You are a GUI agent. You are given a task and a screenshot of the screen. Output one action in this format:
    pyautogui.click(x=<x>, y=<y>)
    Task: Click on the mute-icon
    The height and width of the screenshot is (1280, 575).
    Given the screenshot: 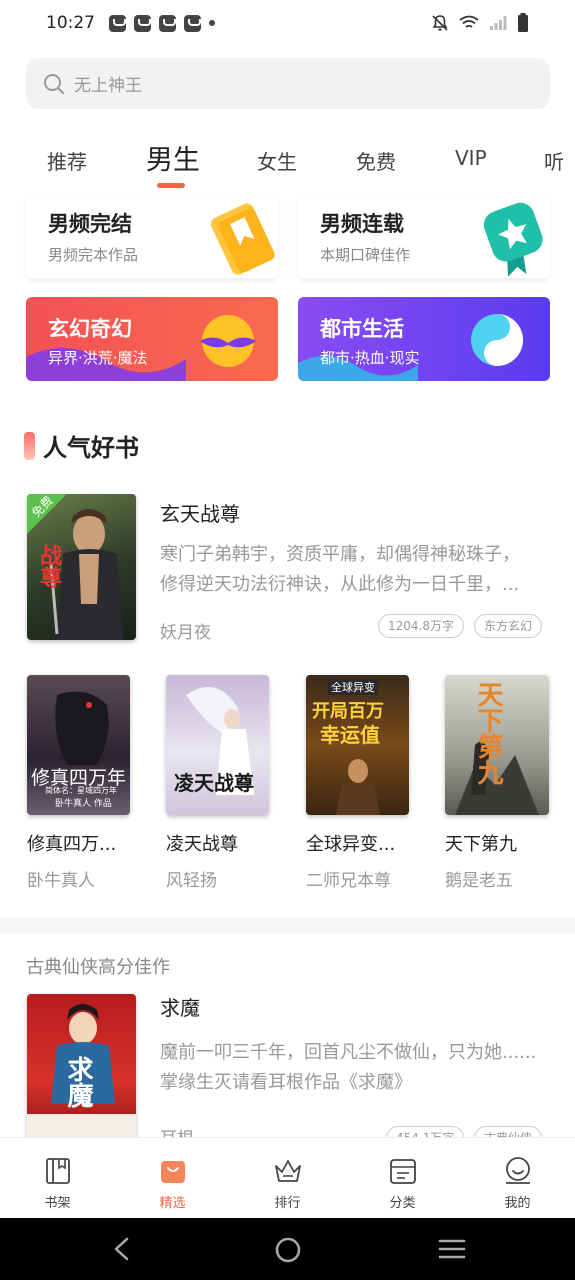 What is the action you would take?
    pyautogui.click(x=440, y=23)
    